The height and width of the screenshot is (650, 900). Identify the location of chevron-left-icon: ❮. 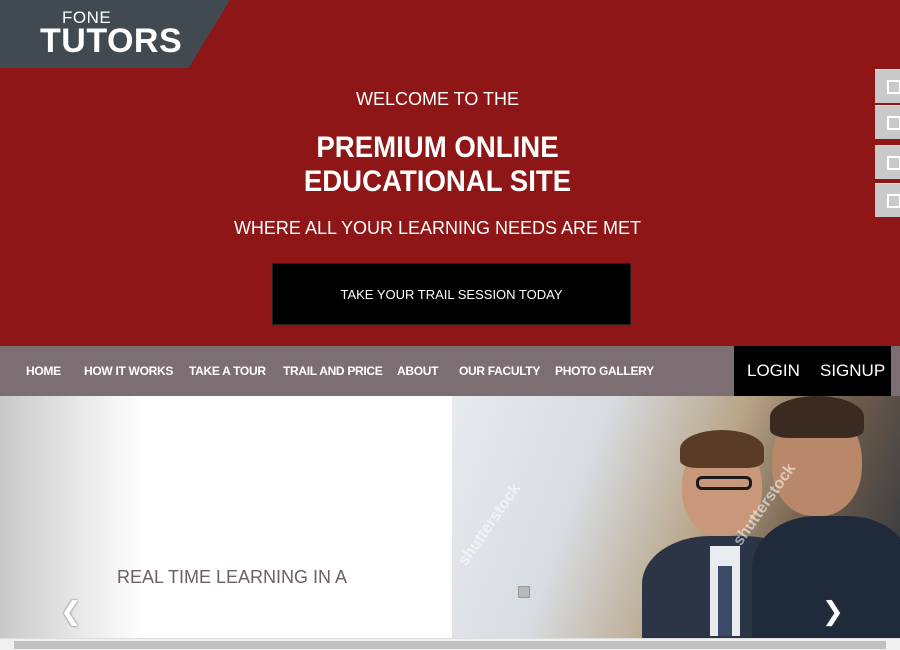
(71, 611).